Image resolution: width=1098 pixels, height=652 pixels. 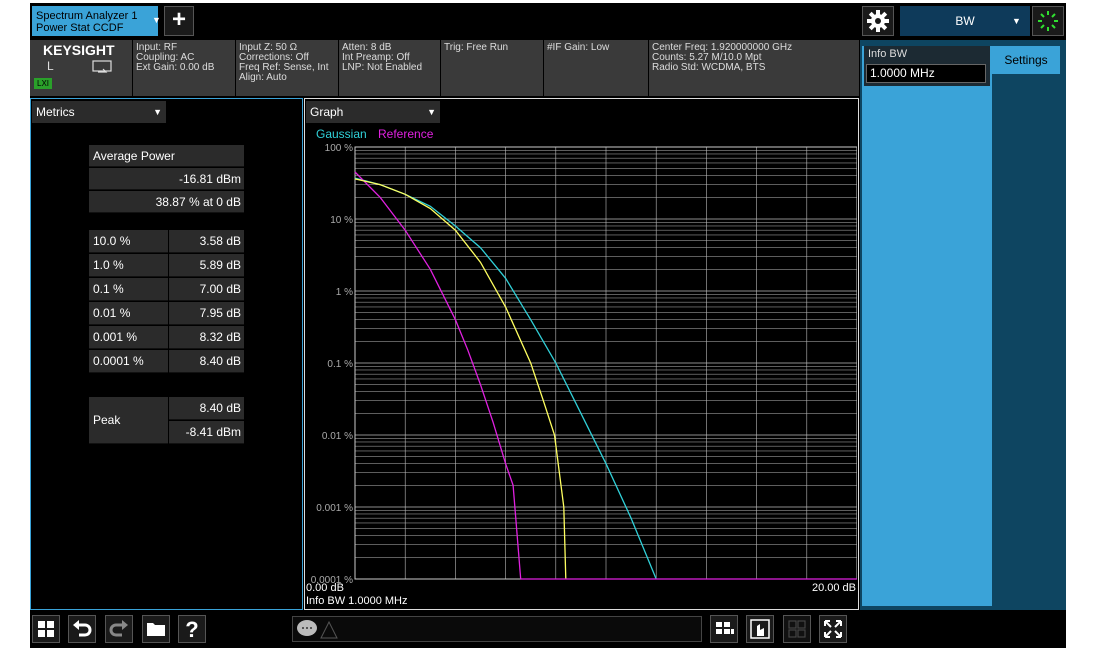 What do you see at coordinates (166, 202) in the screenshot?
I see `avg-power-pct: 38.87 % at 0 dB` at bounding box center [166, 202].